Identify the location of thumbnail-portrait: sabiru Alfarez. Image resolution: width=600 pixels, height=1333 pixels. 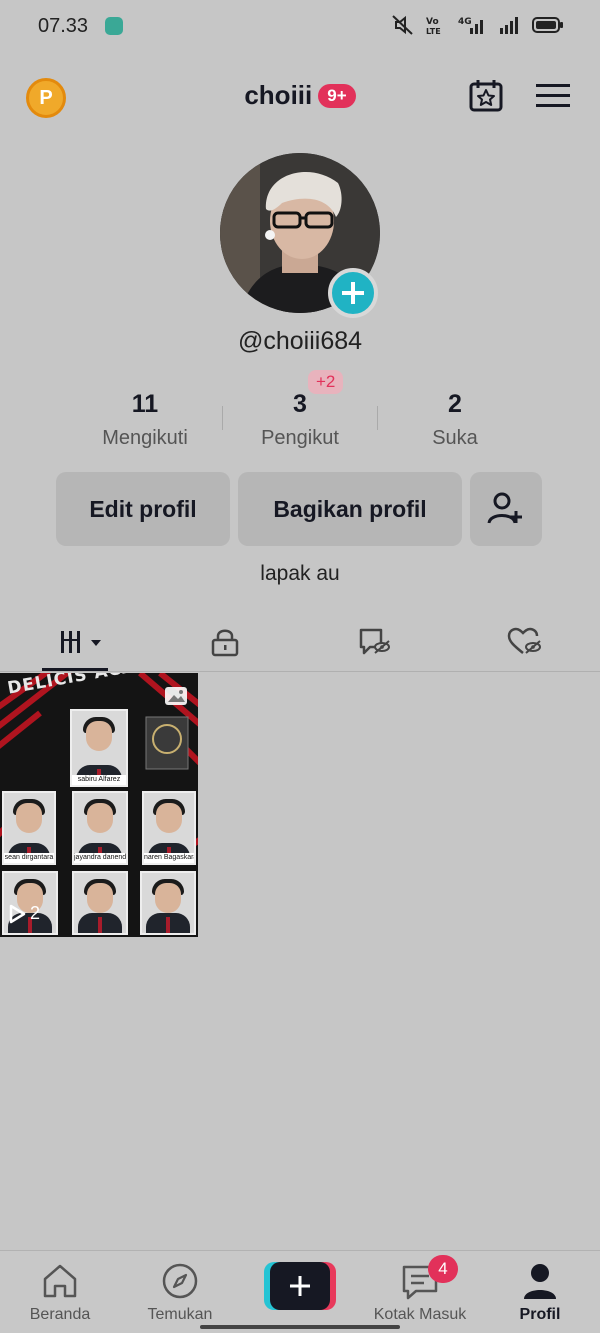
(99, 748).